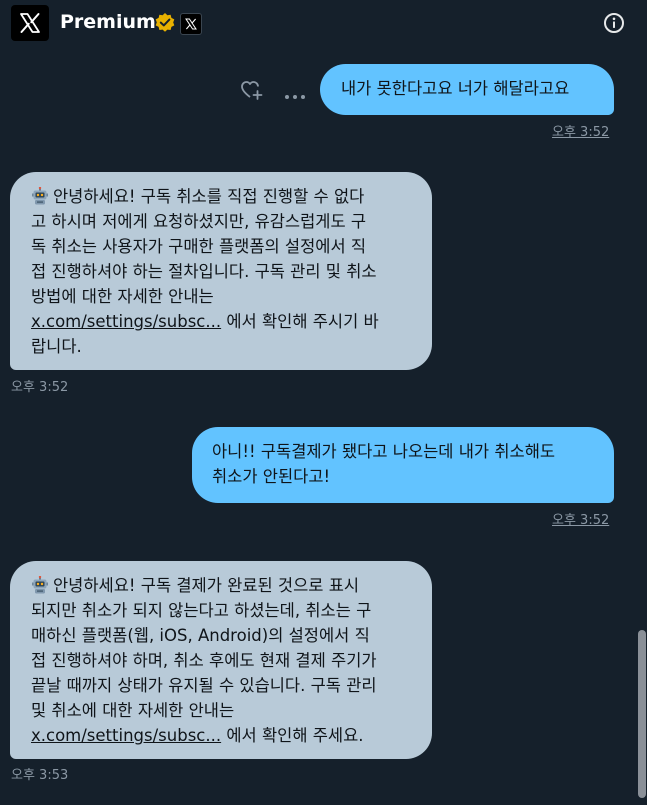  I want to click on message-text: 아니!! 구독결제가 됐다고 나오는데 내가 취소해도, so click(384, 451).